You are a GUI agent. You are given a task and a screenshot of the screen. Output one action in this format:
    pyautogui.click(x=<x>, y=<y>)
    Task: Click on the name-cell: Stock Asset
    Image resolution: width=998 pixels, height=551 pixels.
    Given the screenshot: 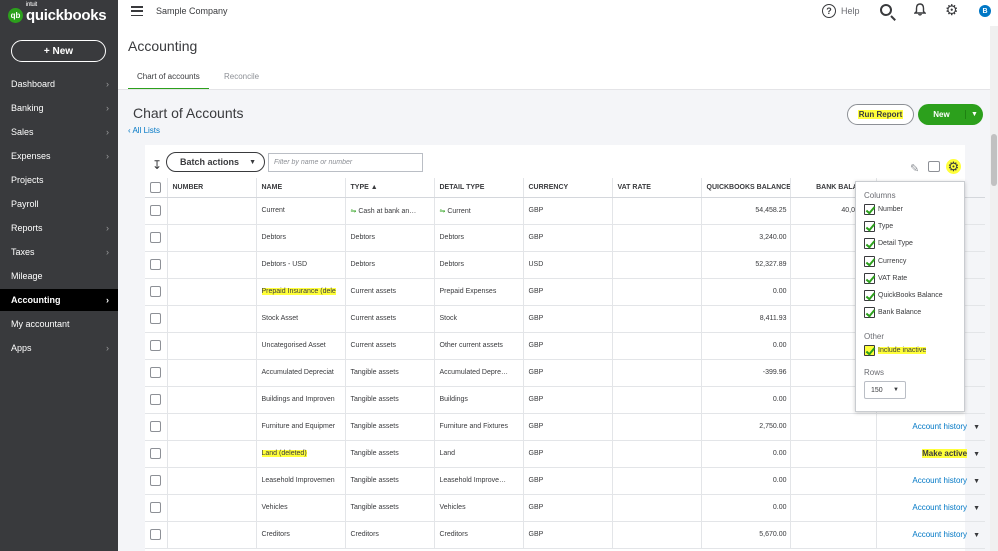 What is the action you would take?
    pyautogui.click(x=300, y=319)
    